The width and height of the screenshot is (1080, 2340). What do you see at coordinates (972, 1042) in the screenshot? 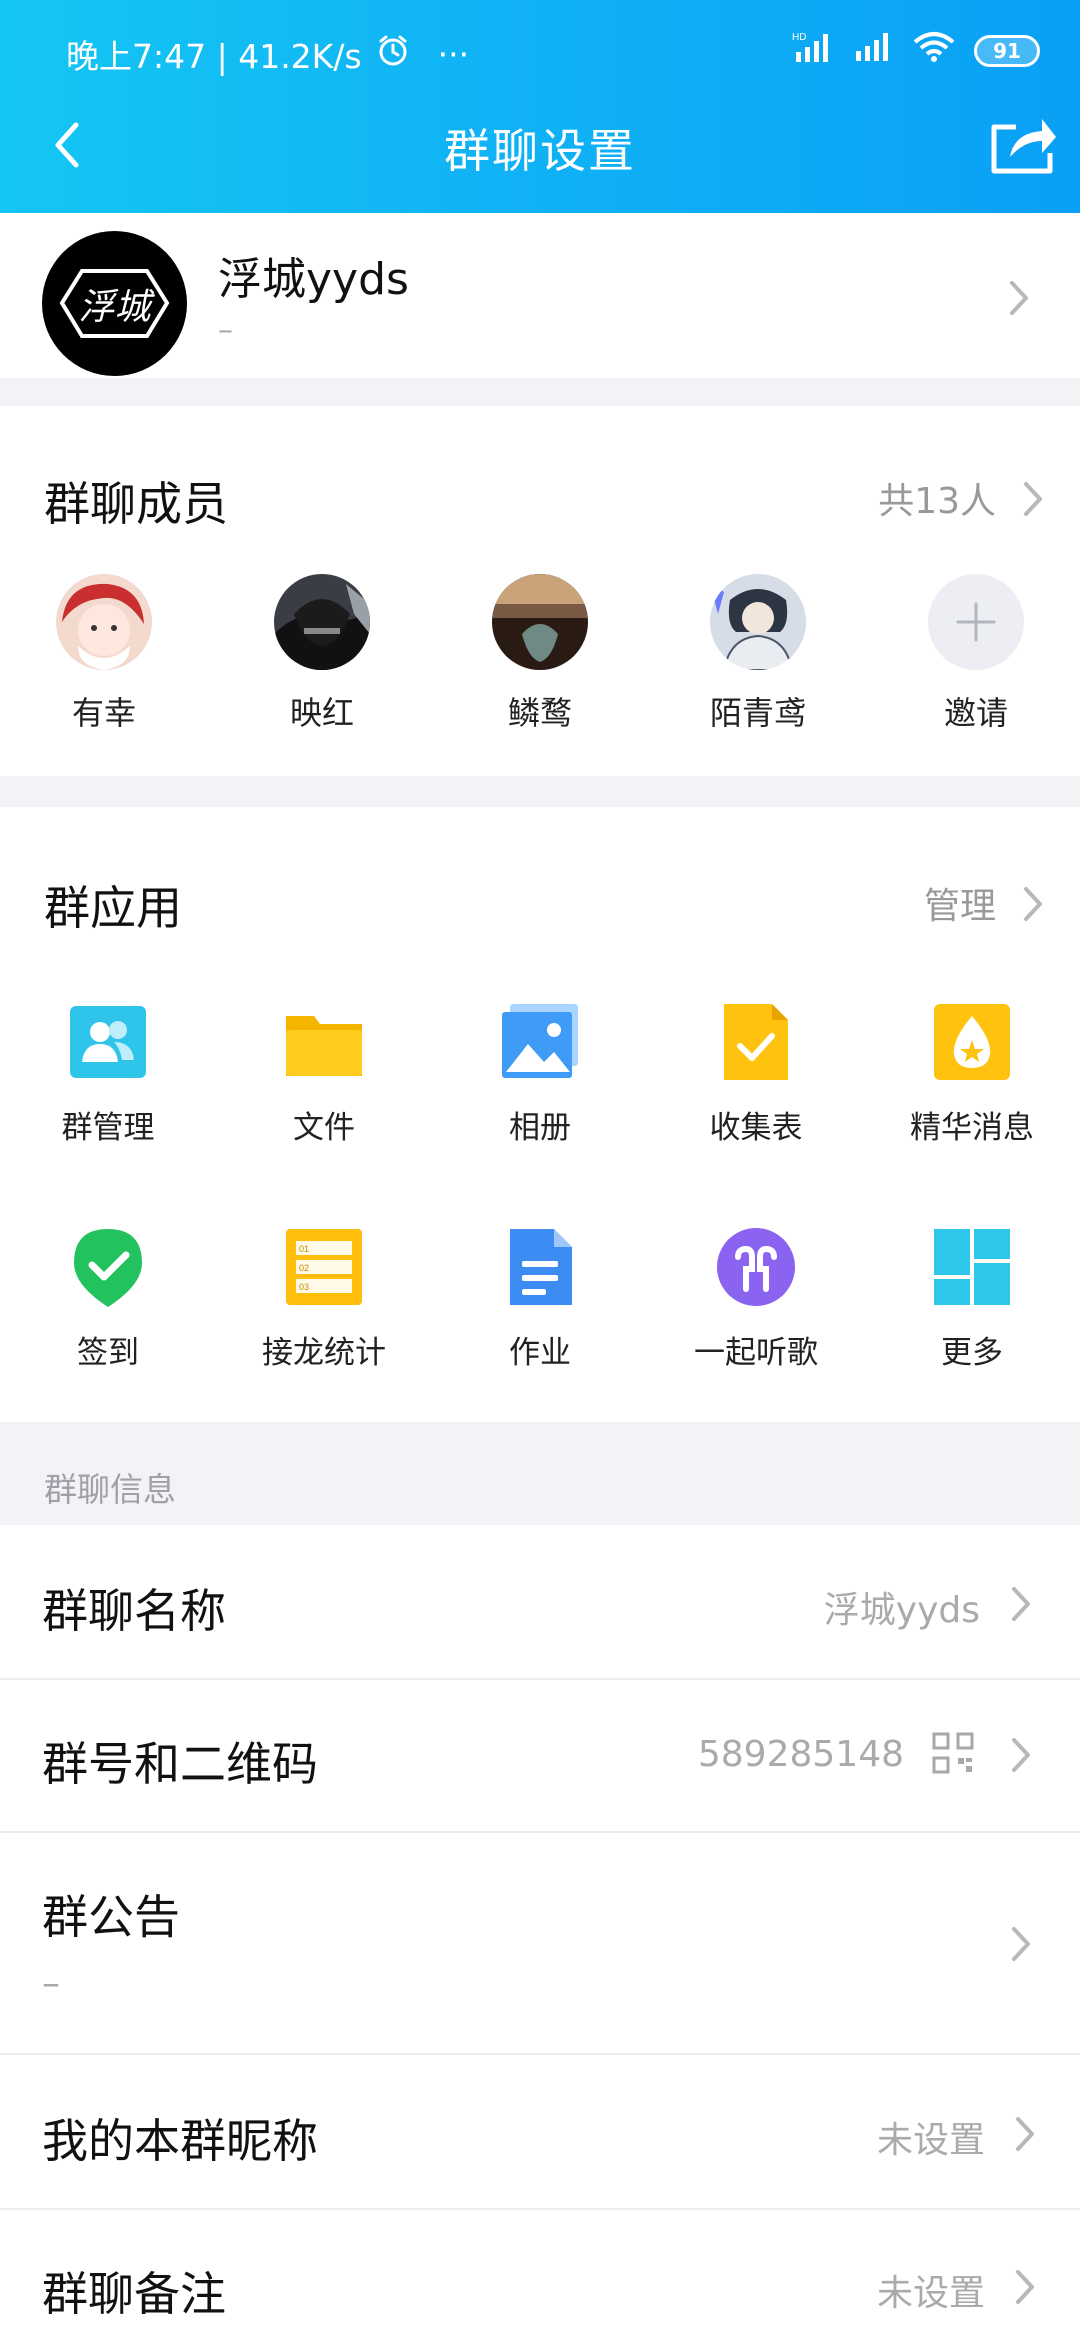
I see `featured-message-icon` at bounding box center [972, 1042].